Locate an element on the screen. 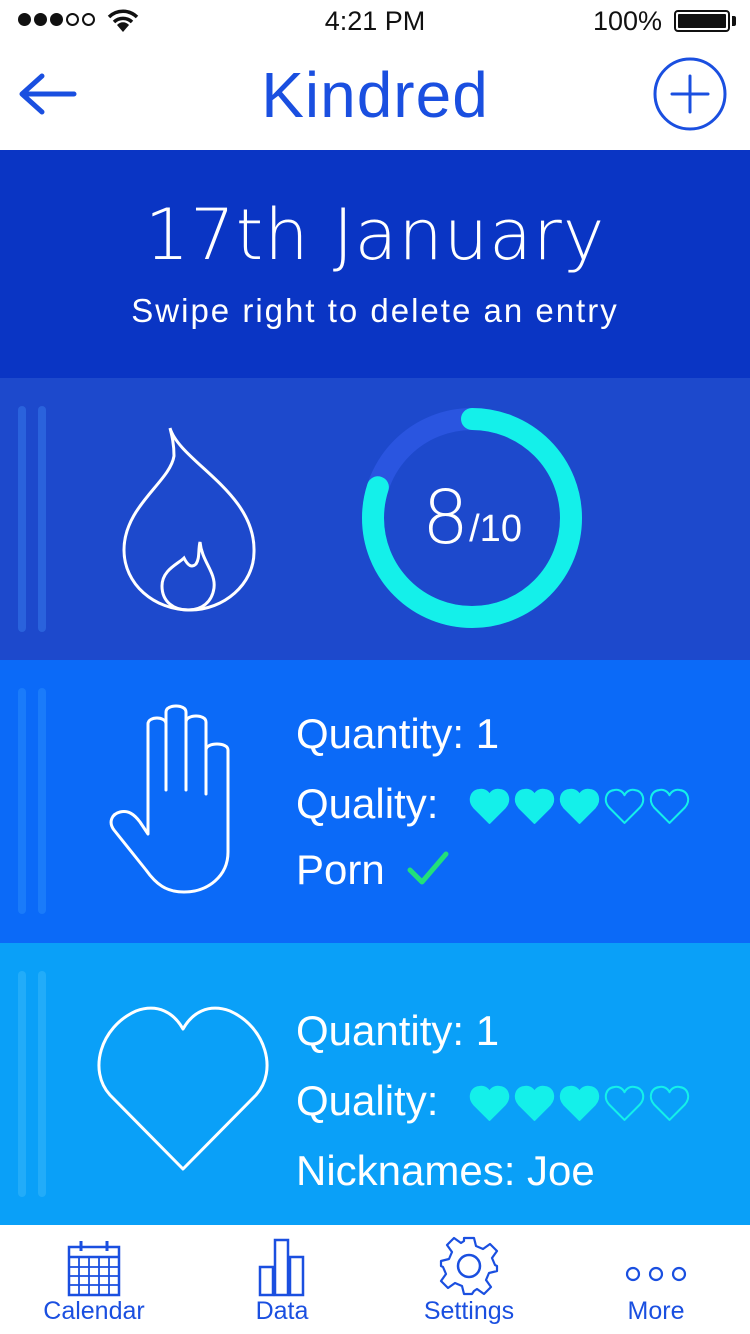 This screenshot has height=1334, width=750. gear-icon is located at coordinates (469, 1266).